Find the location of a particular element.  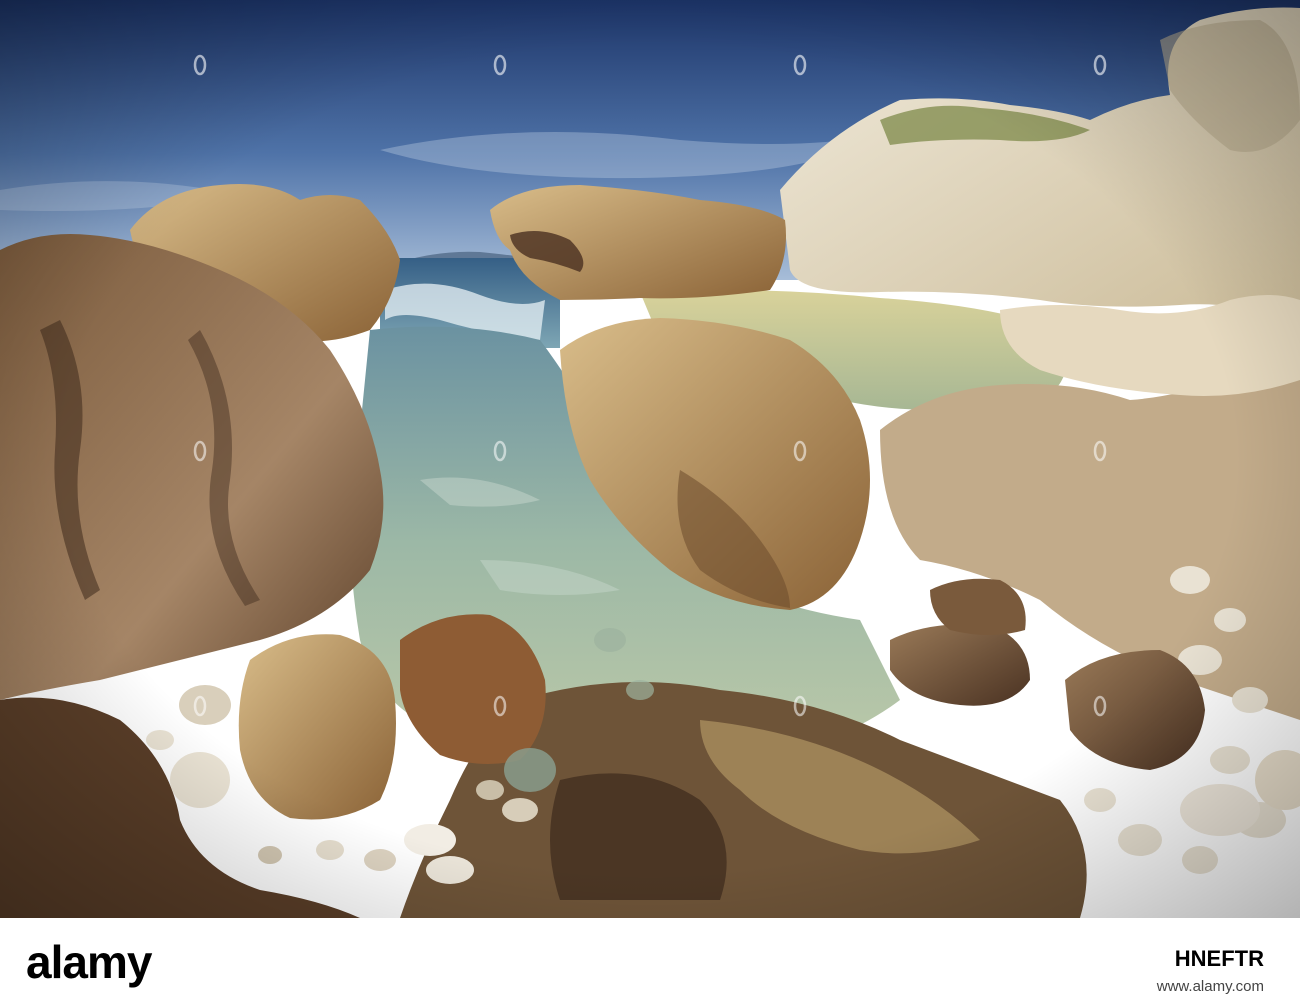

alamy-logo: alamy is located at coordinates (111, 962).